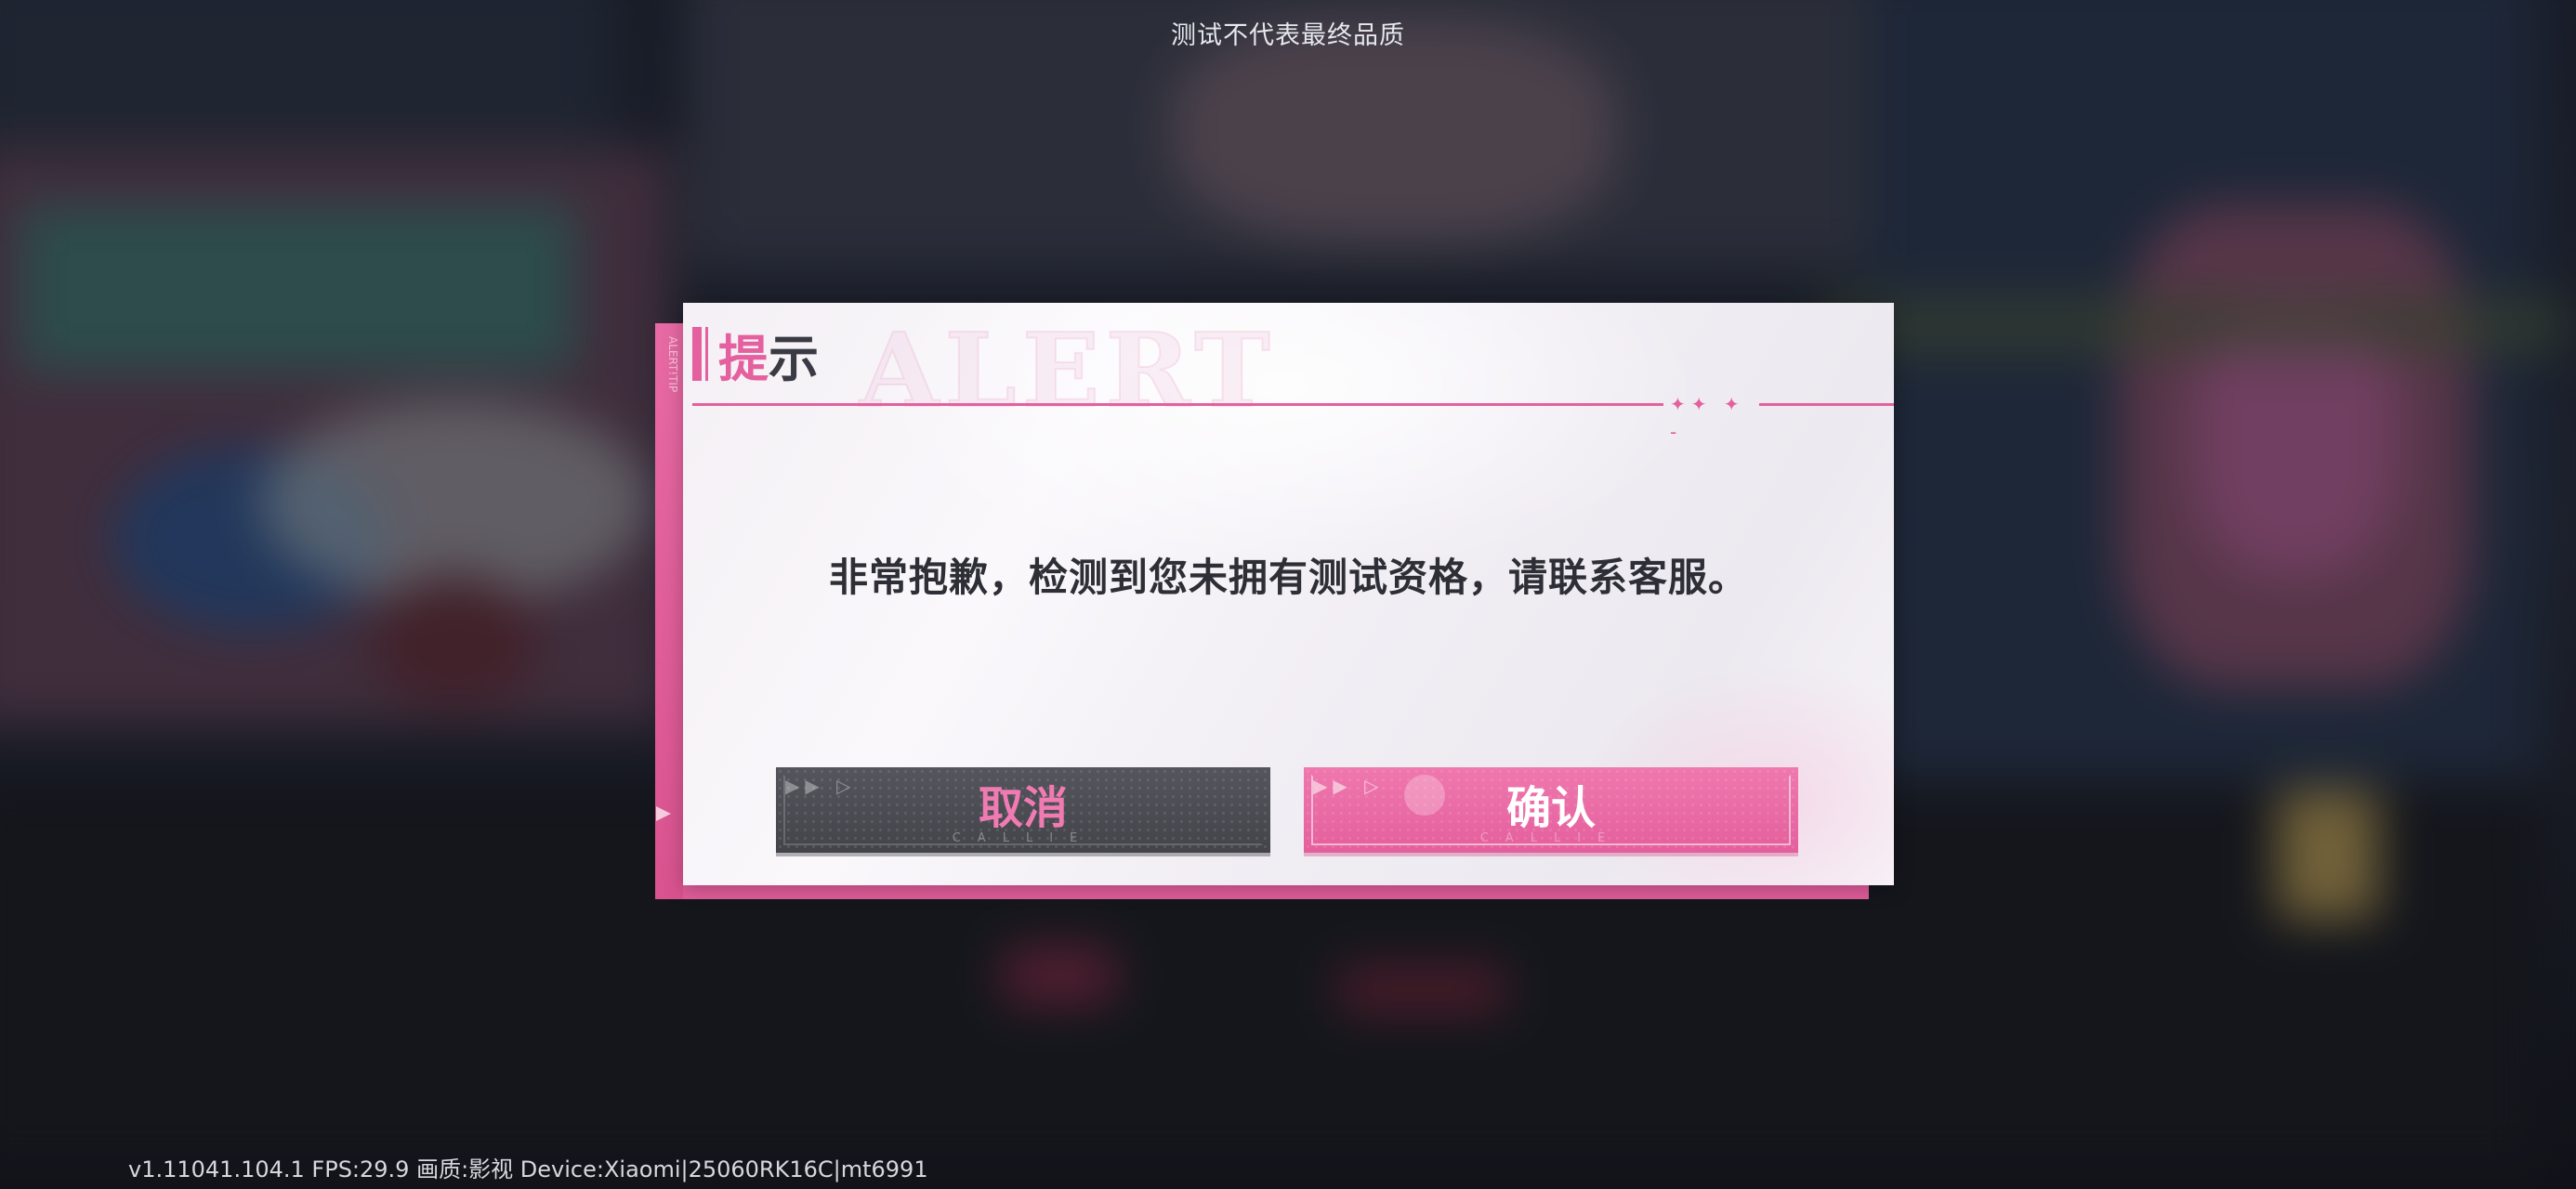  What do you see at coordinates (1067, 370) in the screenshot?
I see `dialog-watermark: ALERT` at bounding box center [1067, 370].